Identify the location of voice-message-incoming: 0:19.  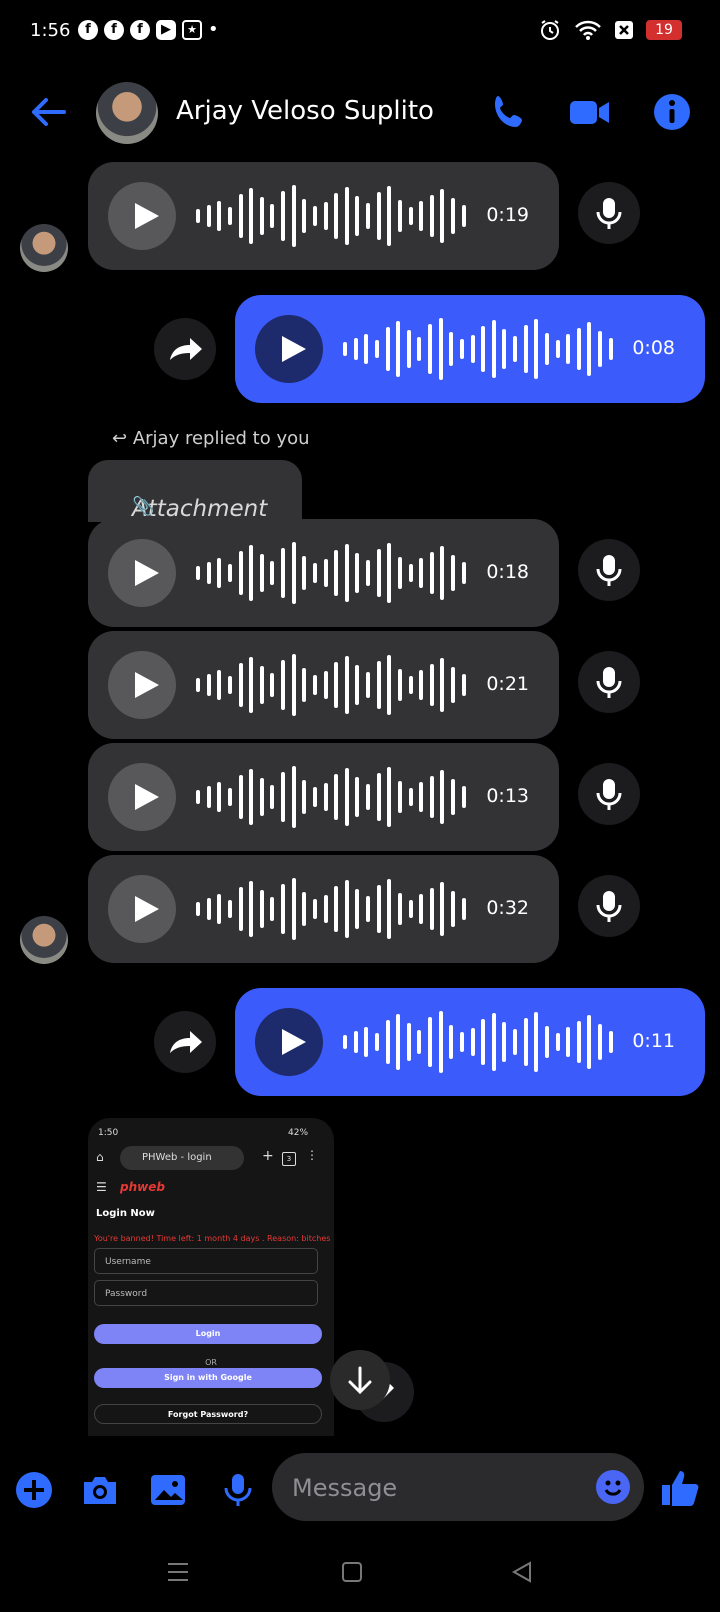
(323, 216).